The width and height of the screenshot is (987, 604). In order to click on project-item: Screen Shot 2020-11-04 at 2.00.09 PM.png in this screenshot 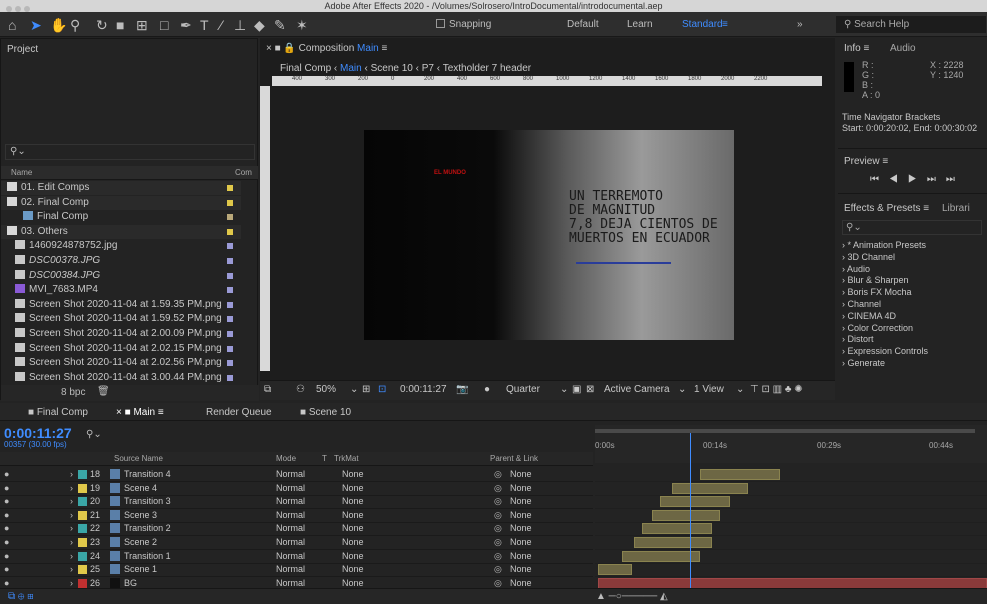, I will do `click(121, 334)`.